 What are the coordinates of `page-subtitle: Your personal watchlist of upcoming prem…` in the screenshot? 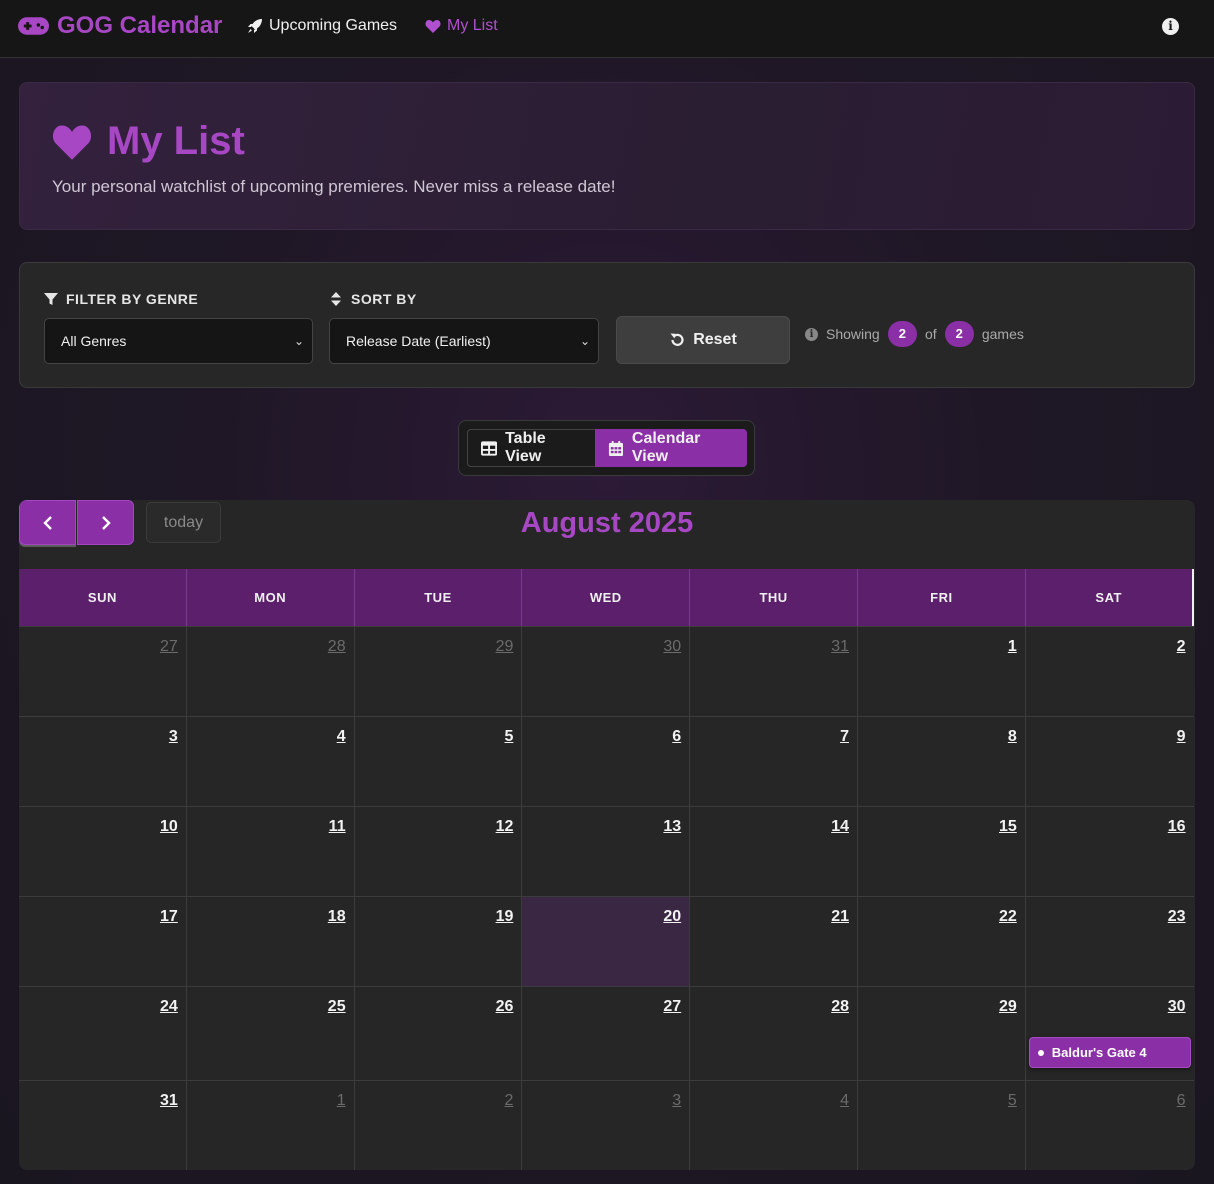 It's located at (334, 186).